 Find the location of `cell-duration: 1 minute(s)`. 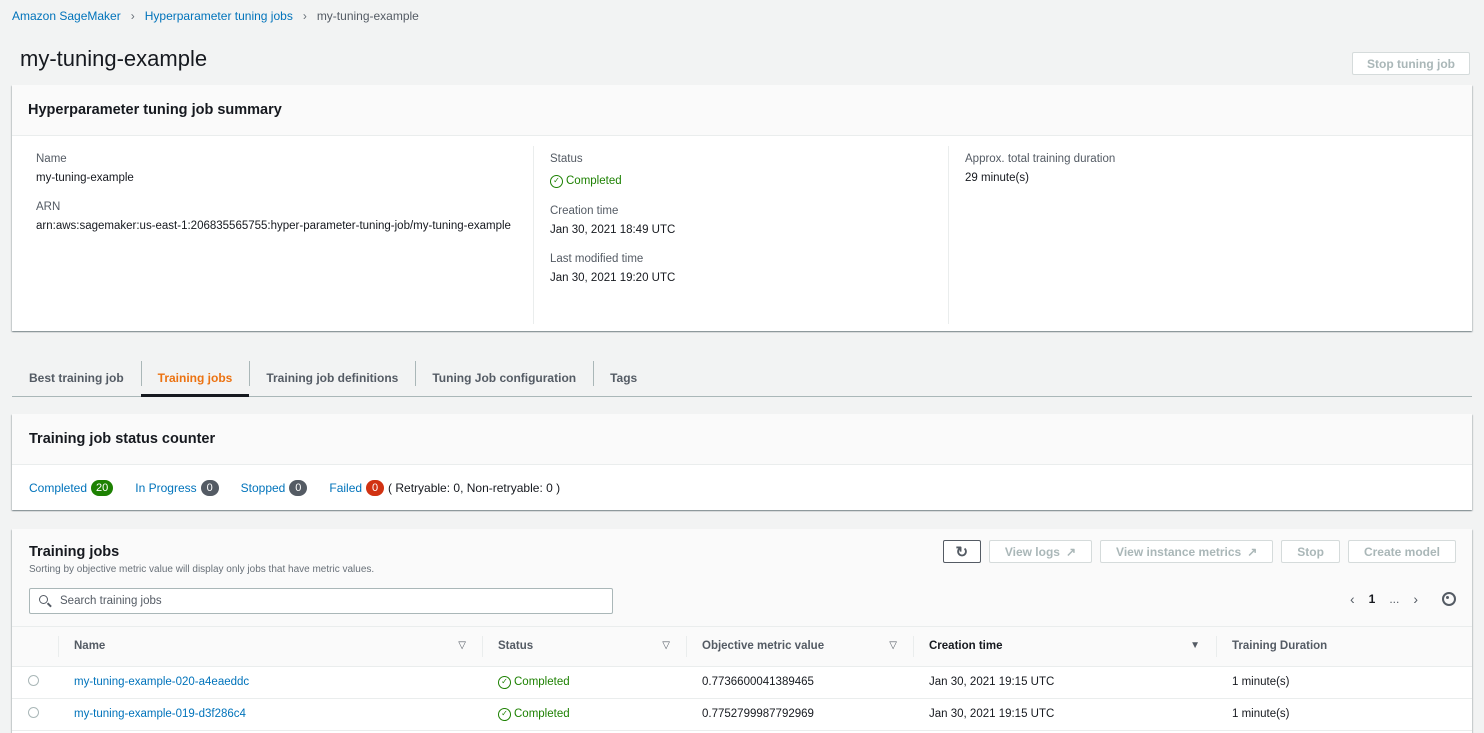

cell-duration: 1 minute(s) is located at coordinates (1344, 682).